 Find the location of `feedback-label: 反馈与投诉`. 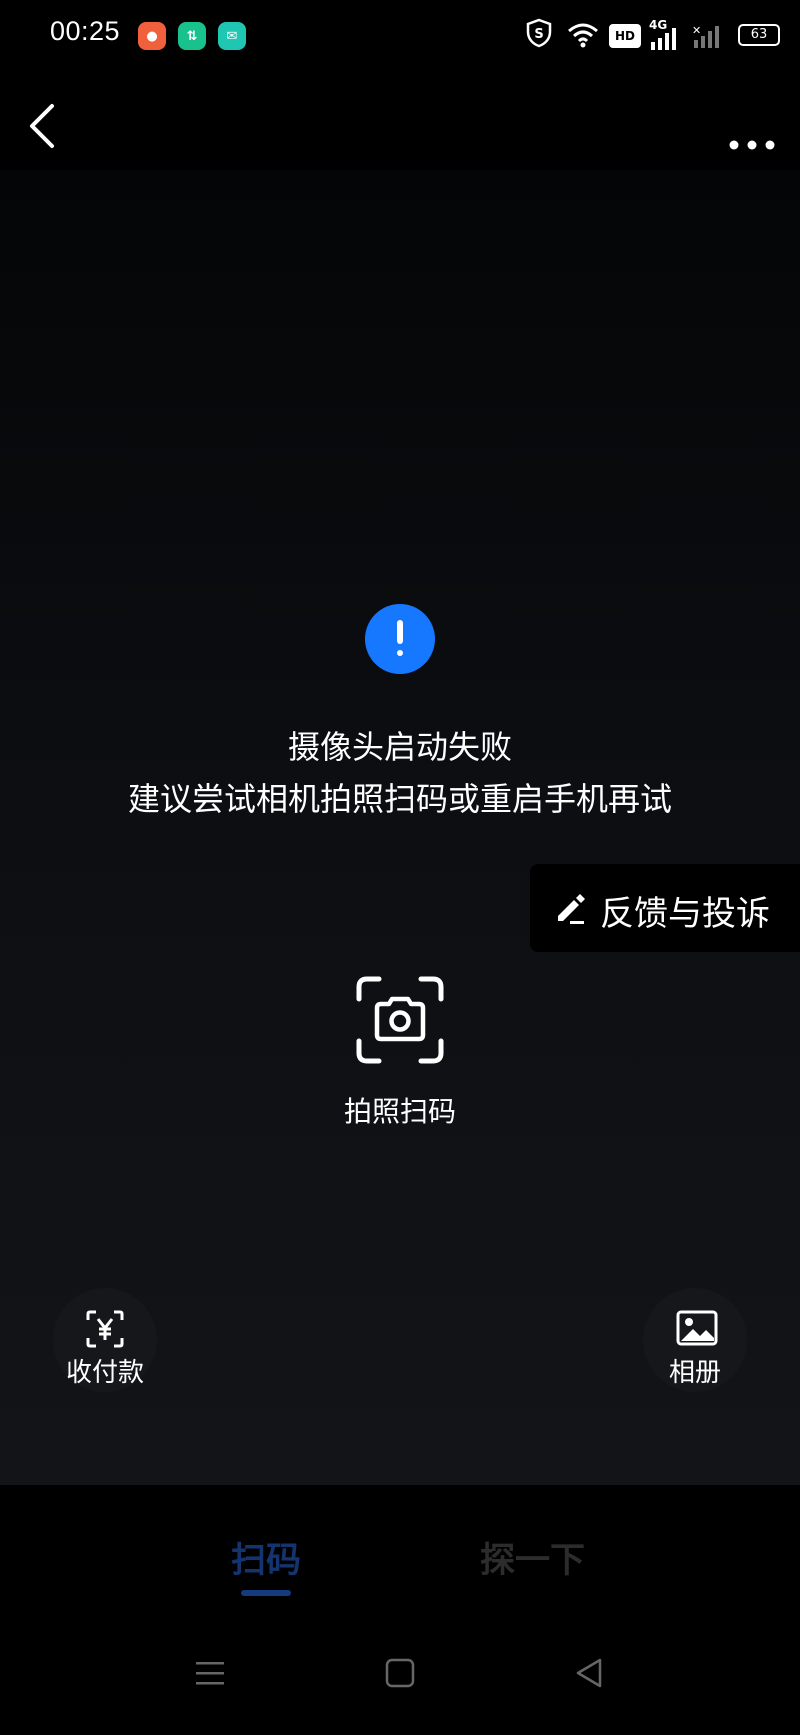

feedback-label: 反馈与投诉 is located at coordinates (685, 914).